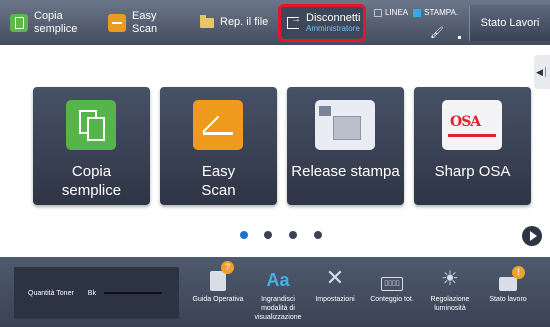  What do you see at coordinates (335, 293) in the screenshot?
I see `shortcut-settings: ✕ Impostazioni` at bounding box center [335, 293].